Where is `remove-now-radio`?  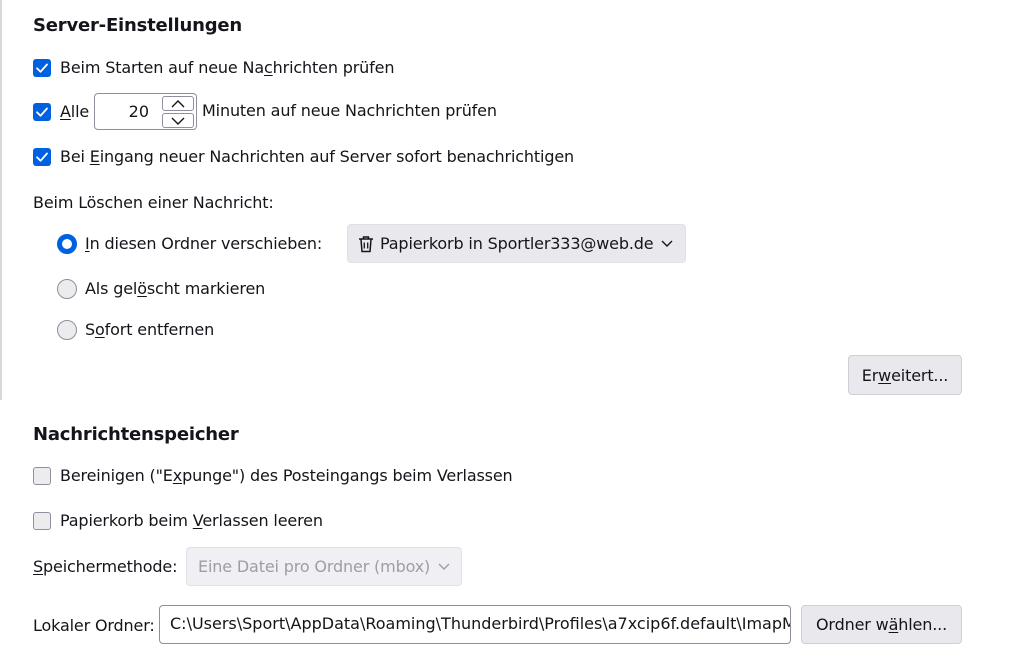 remove-now-radio is located at coordinates (67, 330).